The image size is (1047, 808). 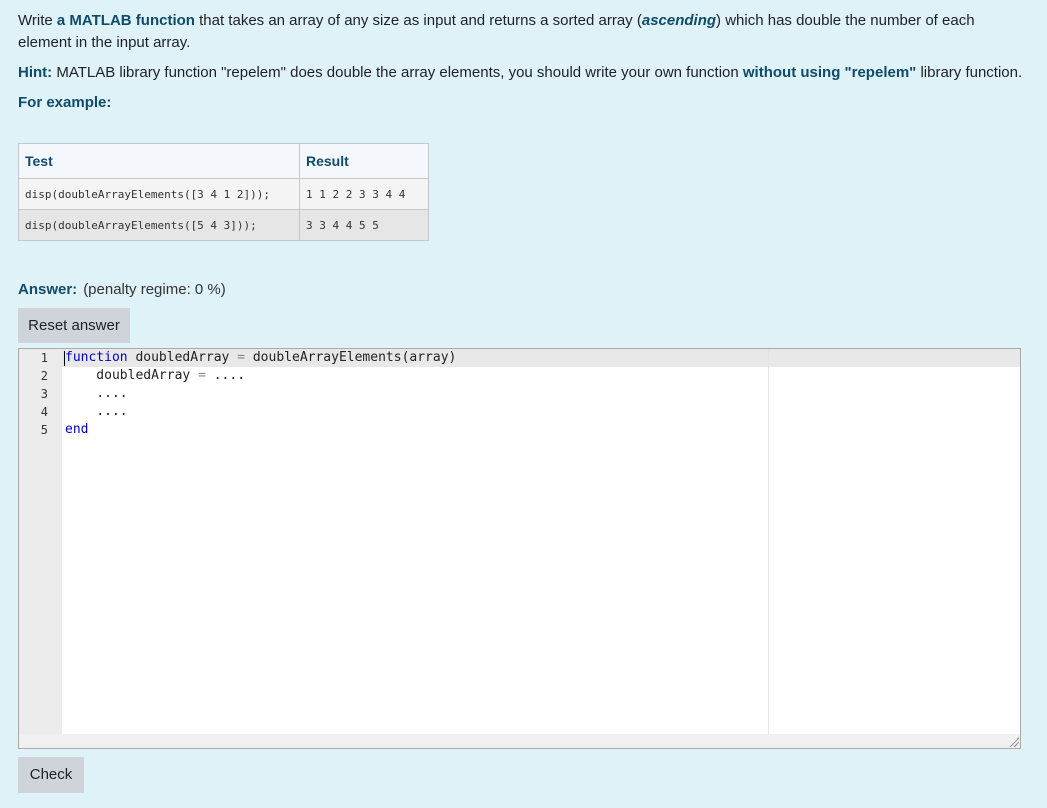 What do you see at coordinates (768, 542) in the screenshot?
I see `print-margin` at bounding box center [768, 542].